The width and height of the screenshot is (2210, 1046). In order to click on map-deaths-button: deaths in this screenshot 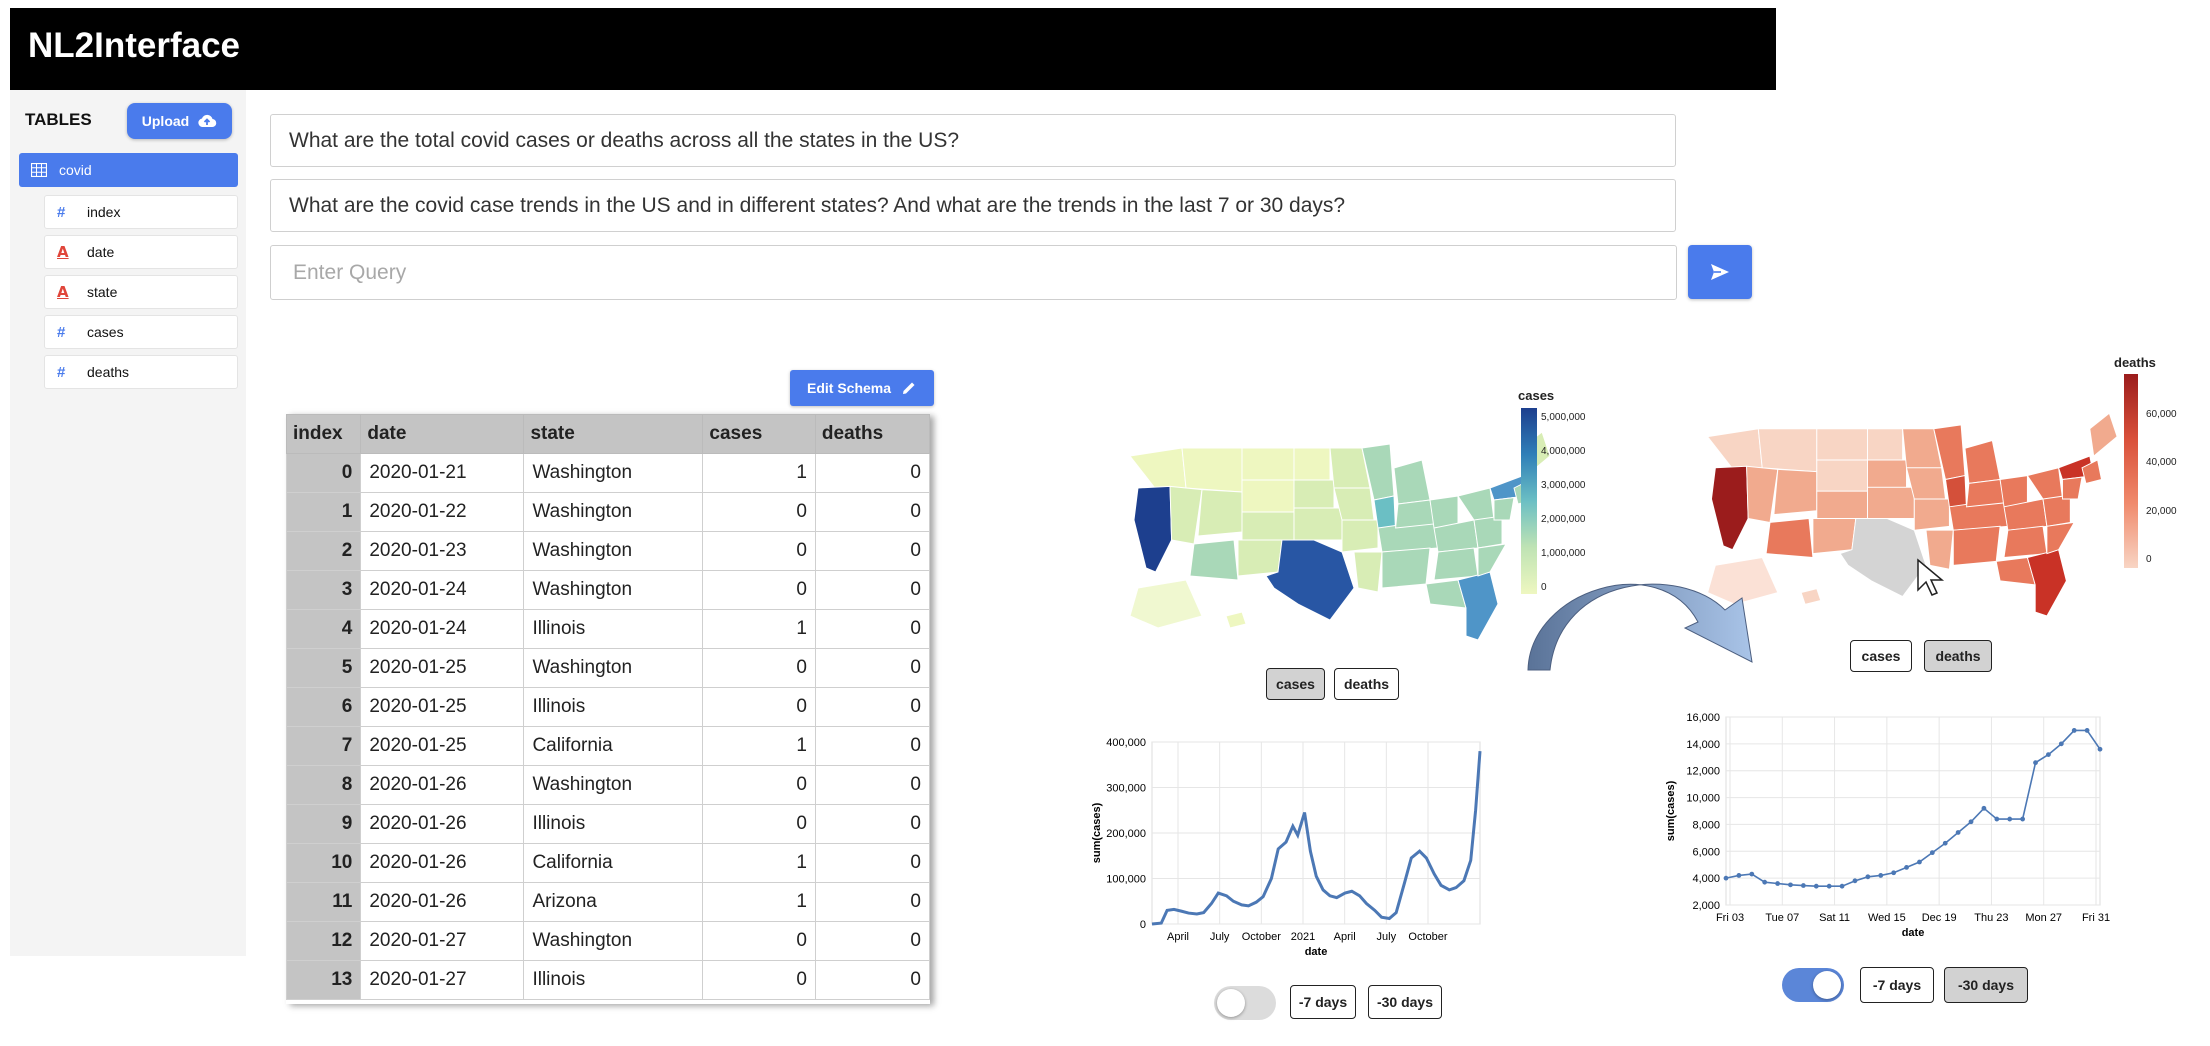, I will do `click(1958, 656)`.